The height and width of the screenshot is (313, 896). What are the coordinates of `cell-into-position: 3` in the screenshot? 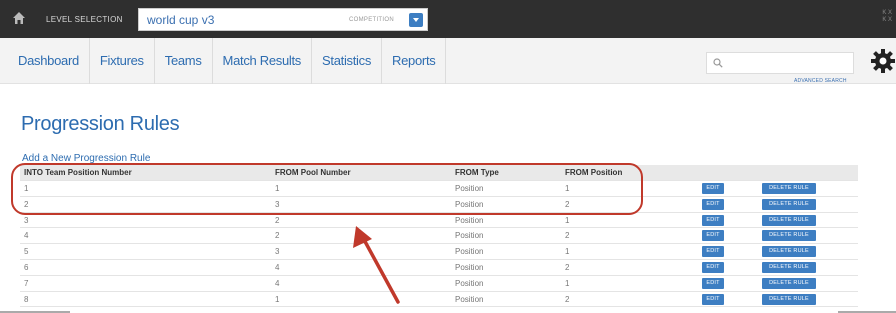 It's located at (26, 220).